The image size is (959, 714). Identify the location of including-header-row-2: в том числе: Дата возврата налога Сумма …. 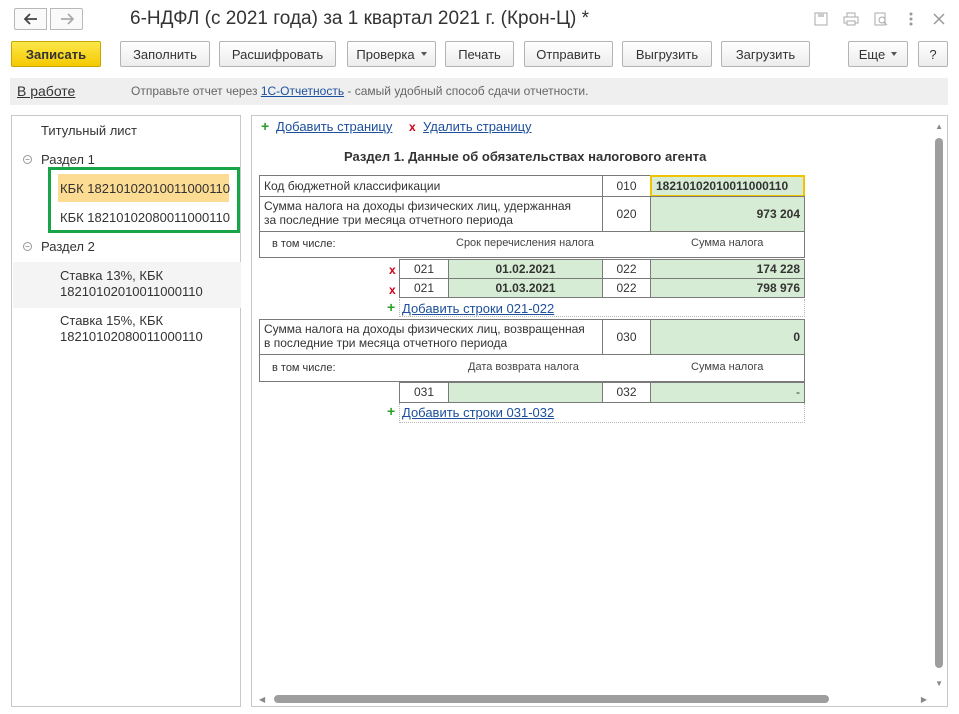
(532, 368).